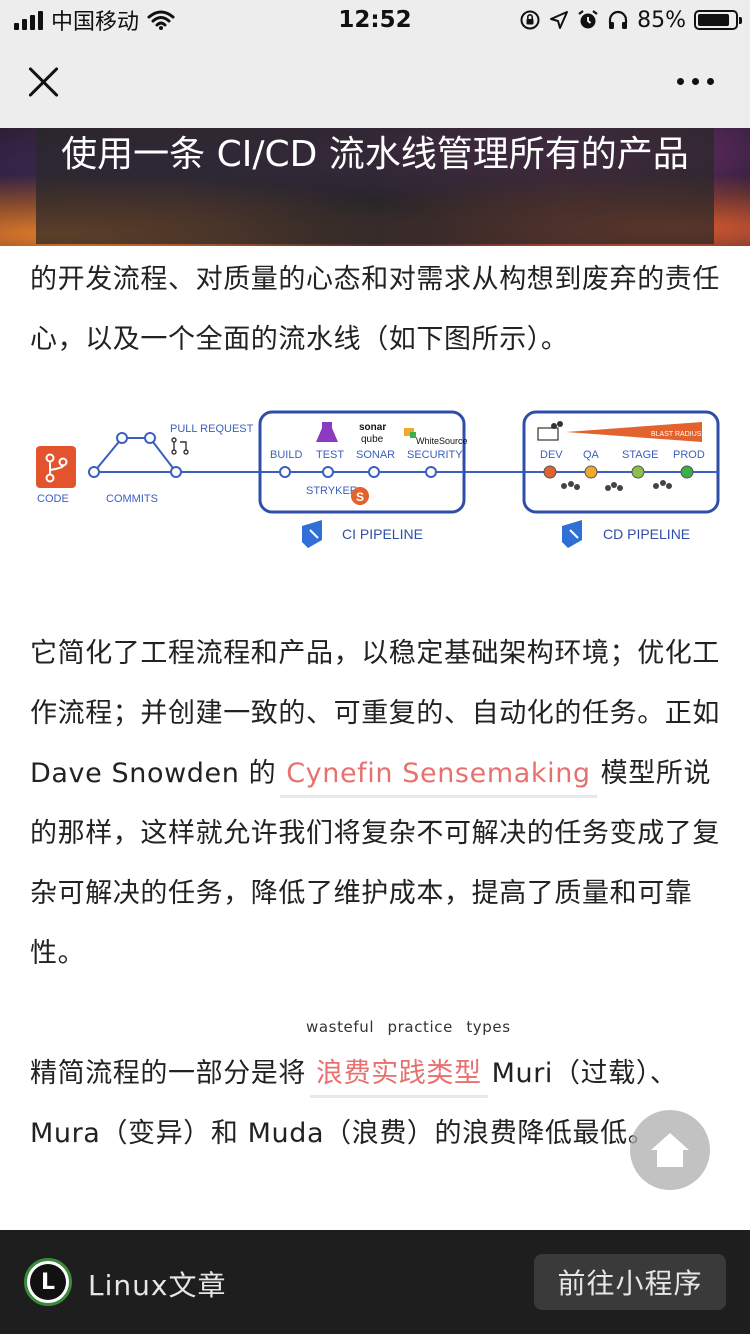 This screenshot has width=750, height=1334. I want to click on battery-icon, so click(718, 20).